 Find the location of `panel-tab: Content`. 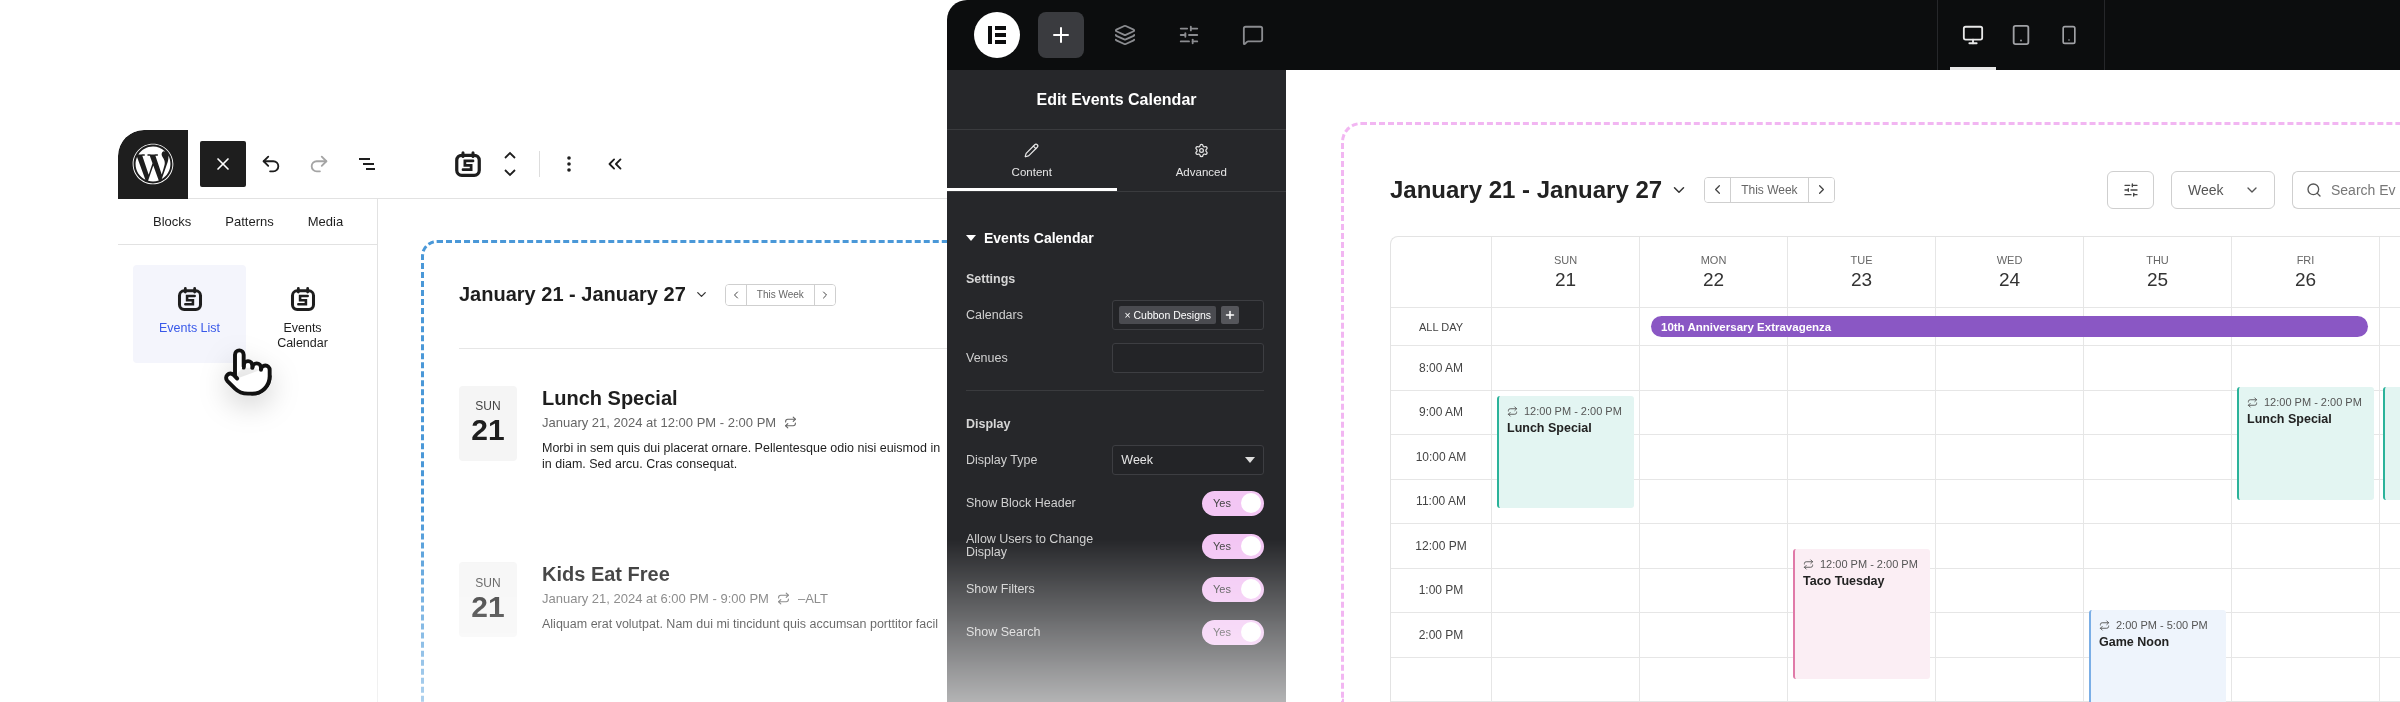

panel-tab: Content is located at coordinates (1032, 160).